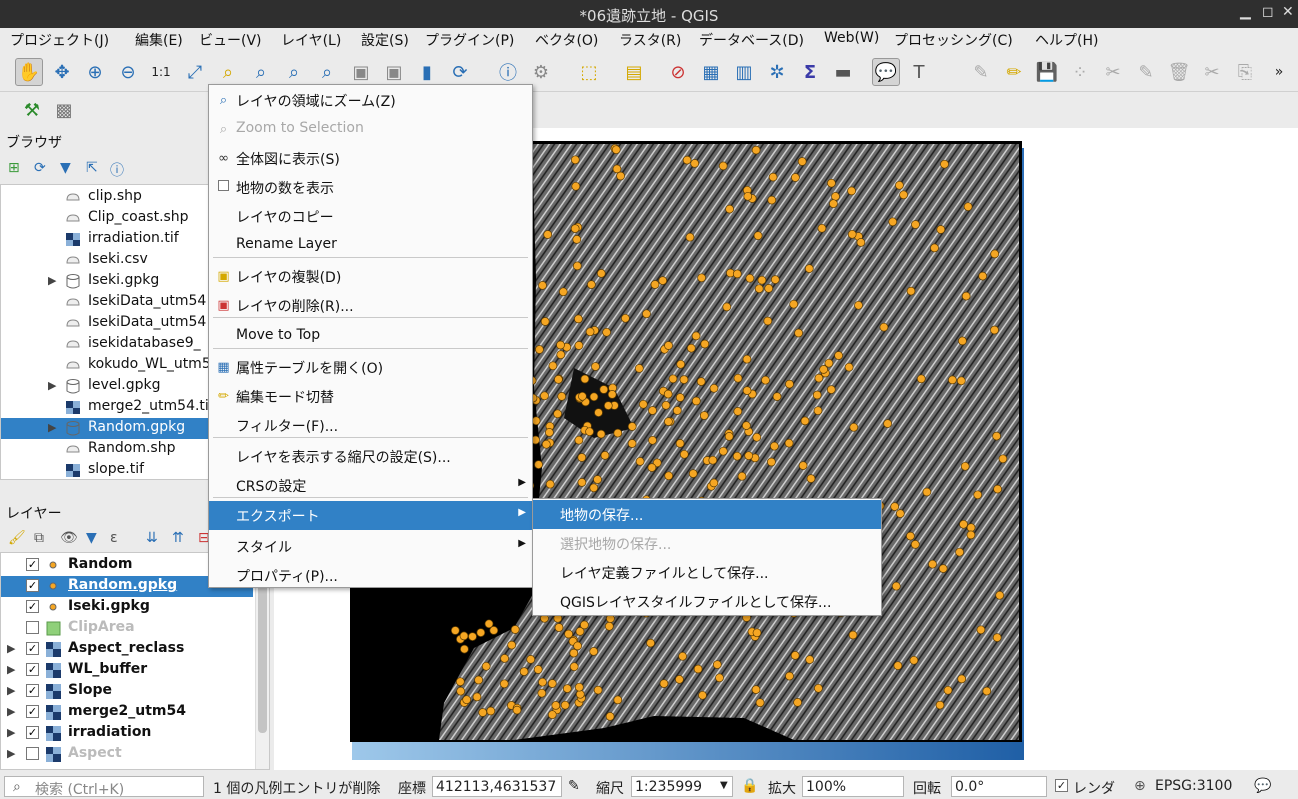  What do you see at coordinates (1288, 12) in the screenshot?
I see `close-icon: ✕` at bounding box center [1288, 12].